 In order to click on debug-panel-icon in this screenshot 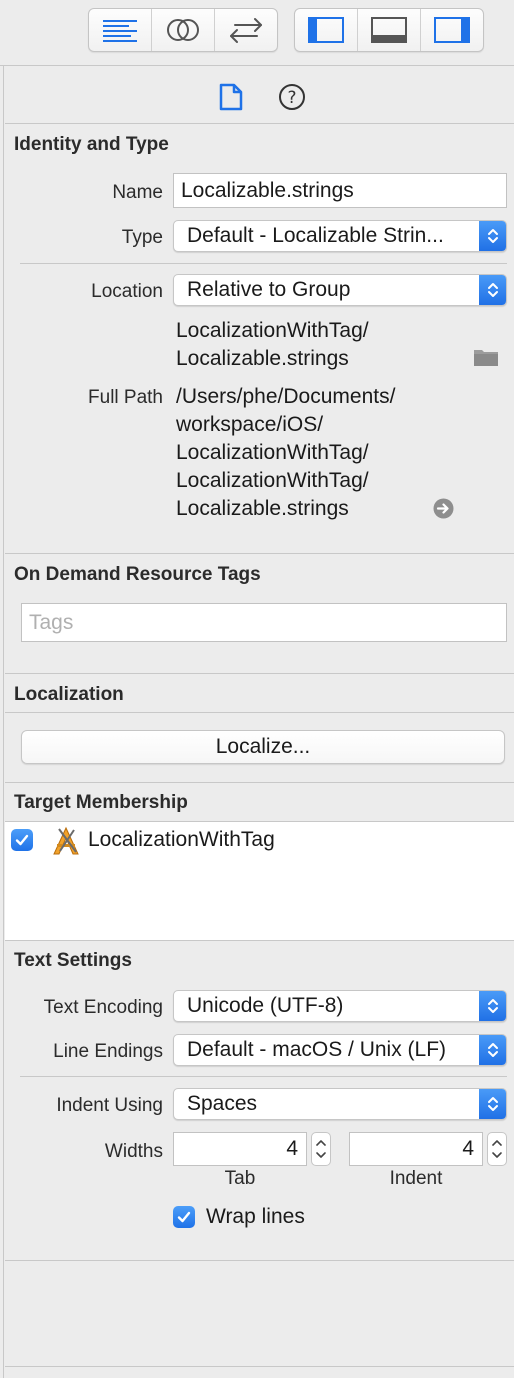, I will do `click(389, 30)`.